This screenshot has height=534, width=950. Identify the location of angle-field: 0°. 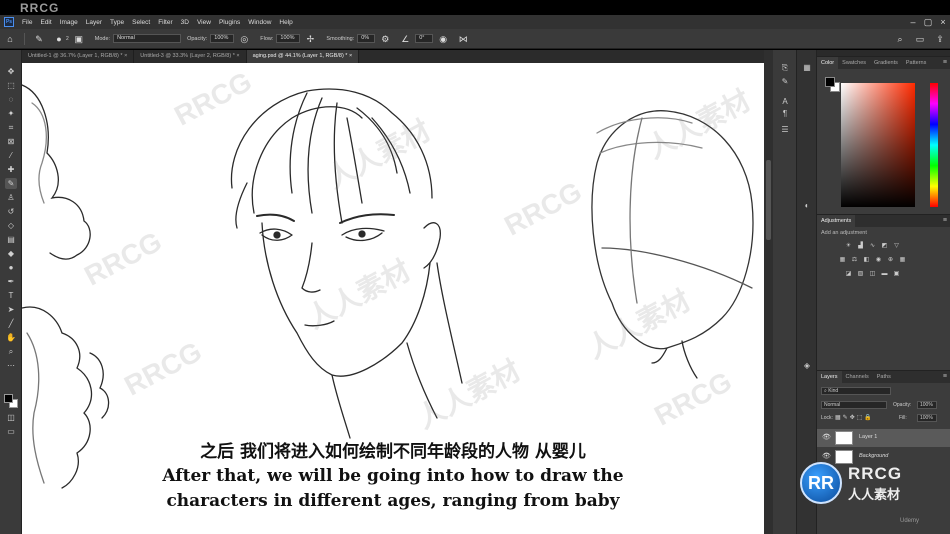
(424, 38).